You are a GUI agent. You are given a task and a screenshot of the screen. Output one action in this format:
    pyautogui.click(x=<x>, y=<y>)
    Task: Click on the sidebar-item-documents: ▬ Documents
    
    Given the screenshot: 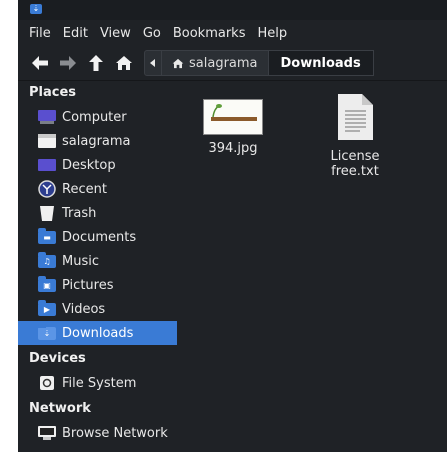 What is the action you would take?
    pyautogui.click(x=97, y=237)
    